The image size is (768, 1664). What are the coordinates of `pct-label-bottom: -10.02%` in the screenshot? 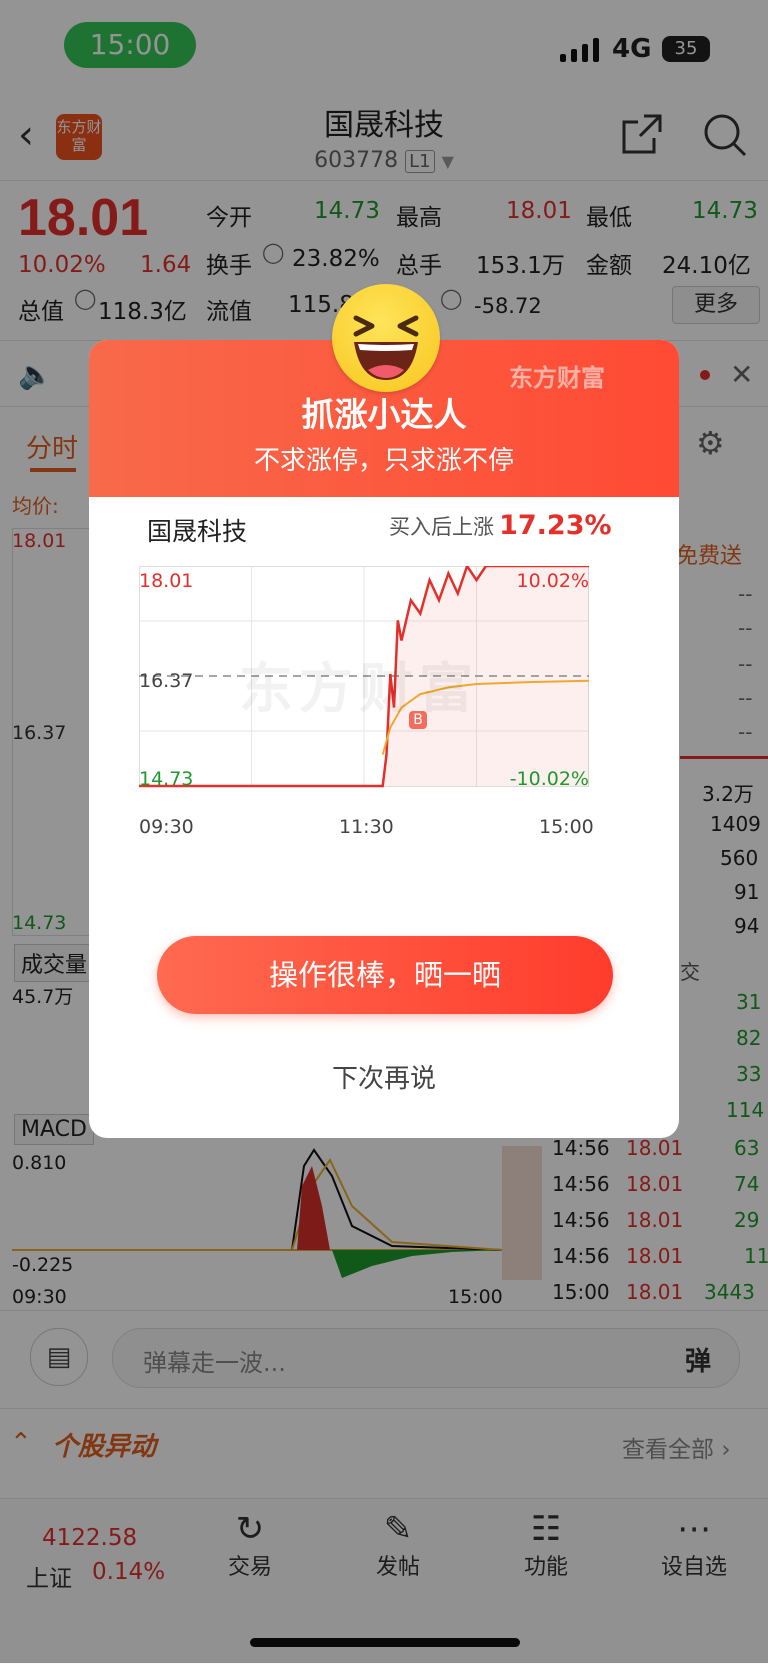 It's located at (549, 779).